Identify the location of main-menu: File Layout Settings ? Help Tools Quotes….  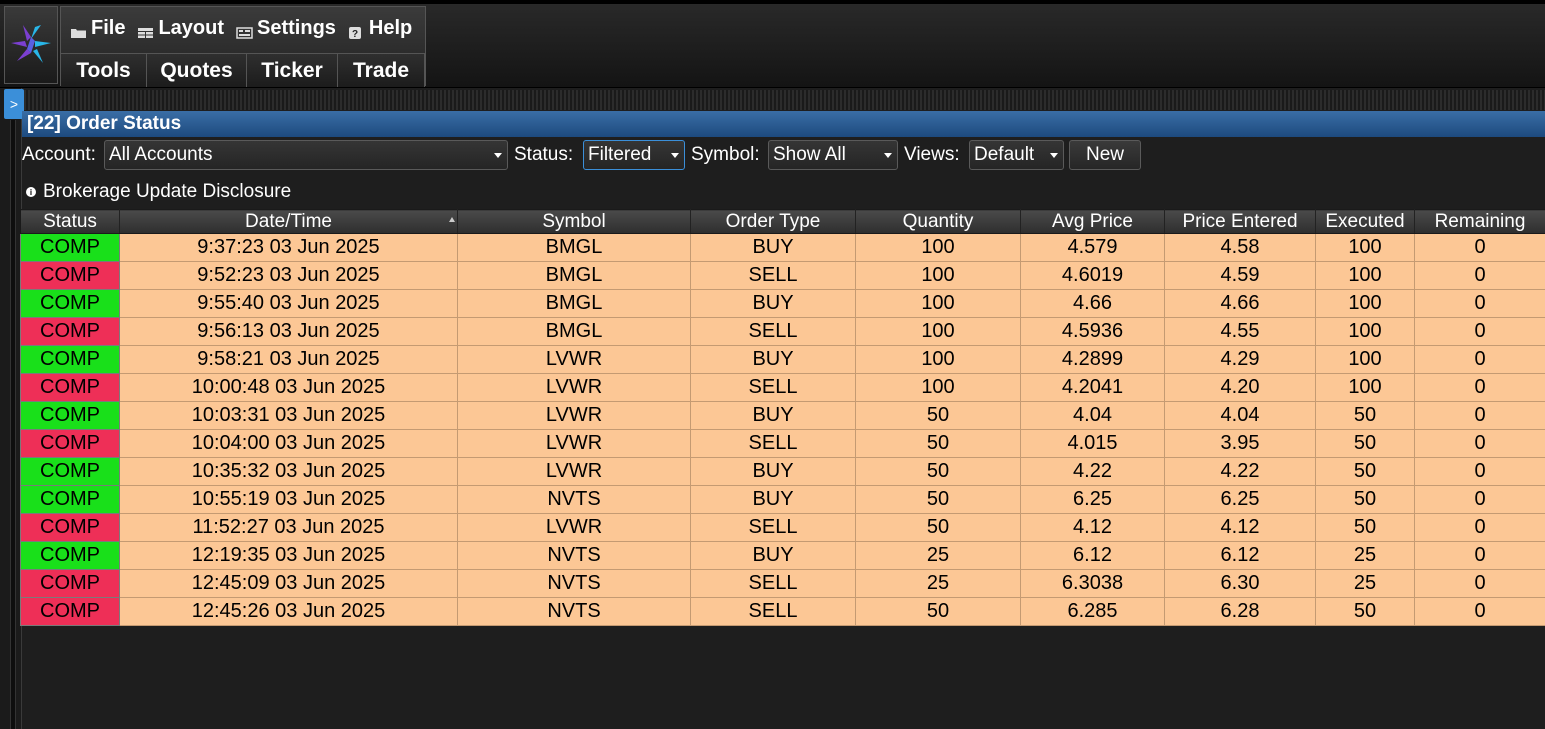
(243, 46).